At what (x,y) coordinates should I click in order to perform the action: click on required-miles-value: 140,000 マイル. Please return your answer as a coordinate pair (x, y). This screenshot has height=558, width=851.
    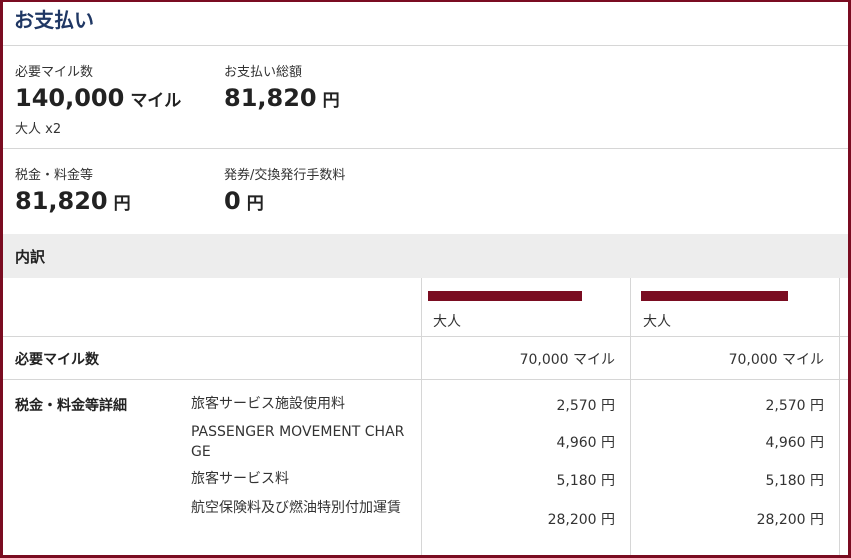
    Looking at the image, I should click on (98, 98).